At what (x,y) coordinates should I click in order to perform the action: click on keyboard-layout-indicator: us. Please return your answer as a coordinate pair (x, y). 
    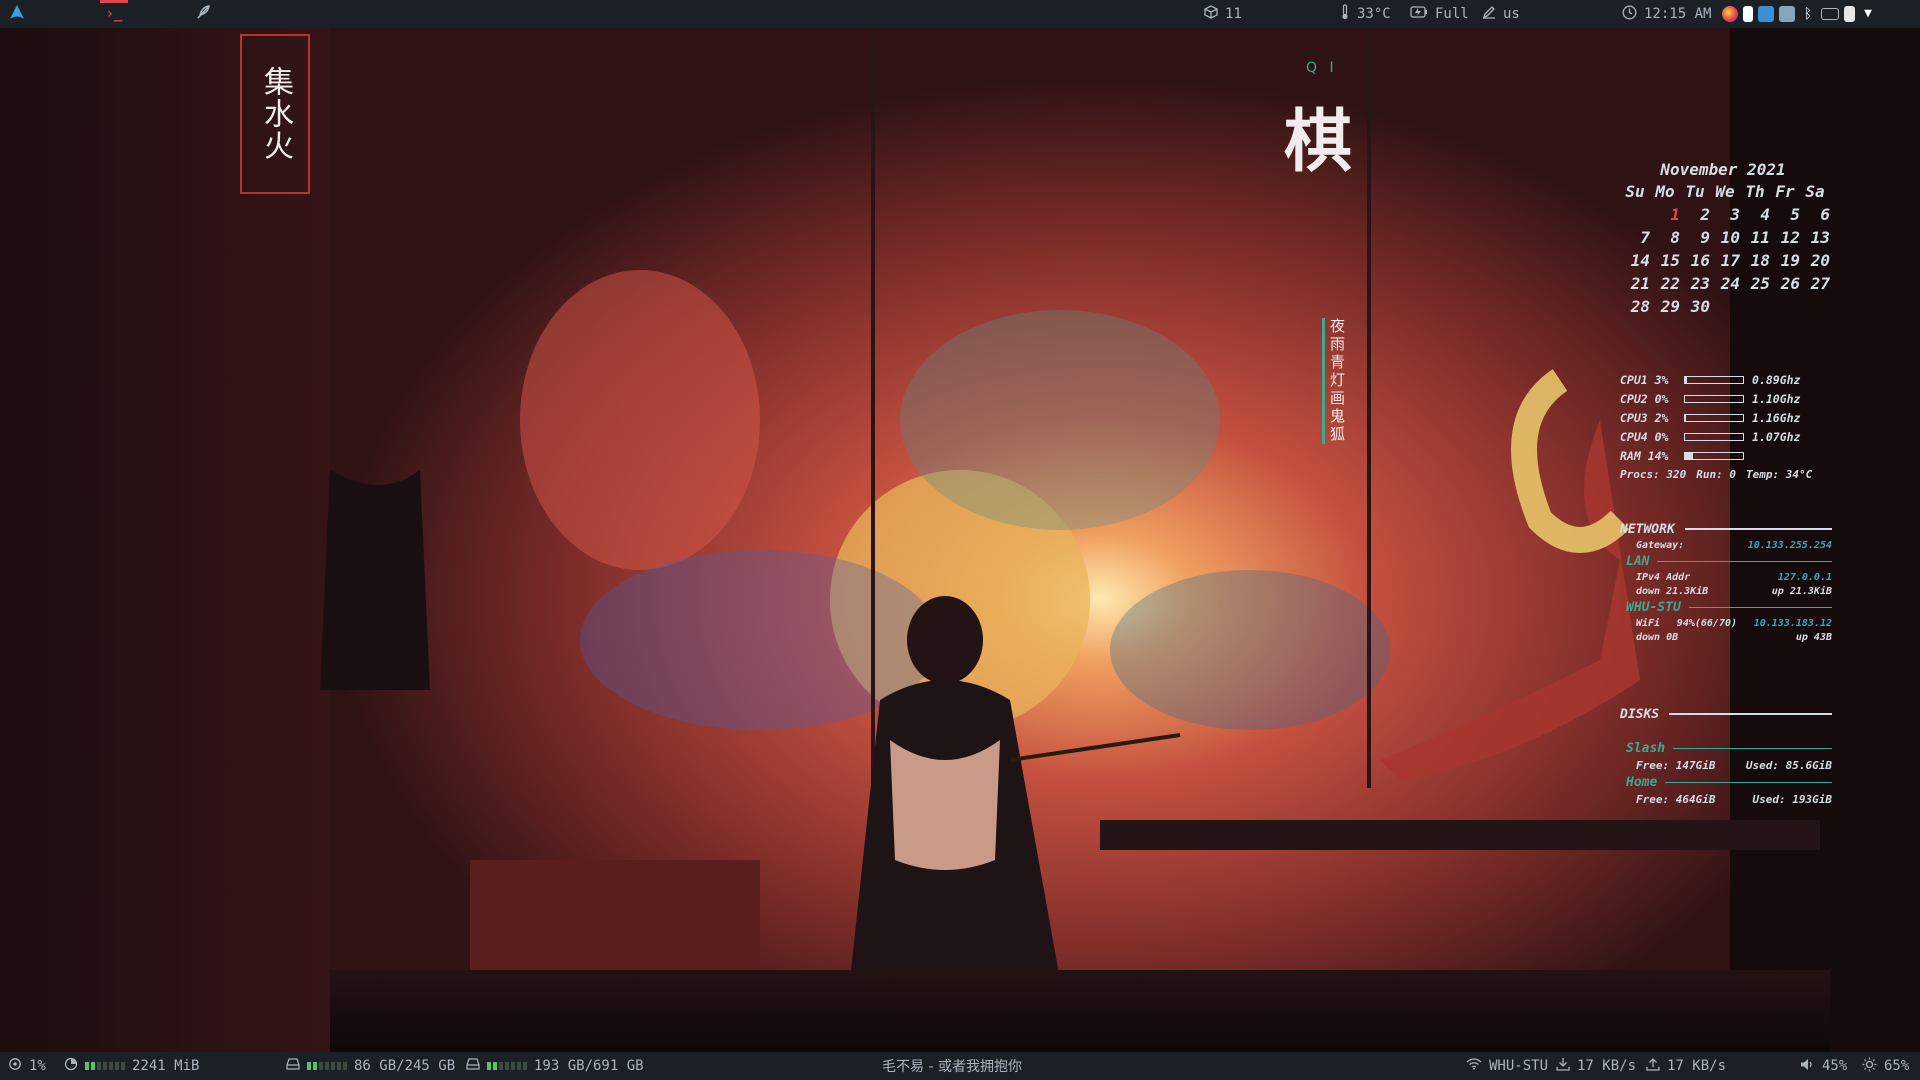
    Looking at the image, I should click on (1501, 14).